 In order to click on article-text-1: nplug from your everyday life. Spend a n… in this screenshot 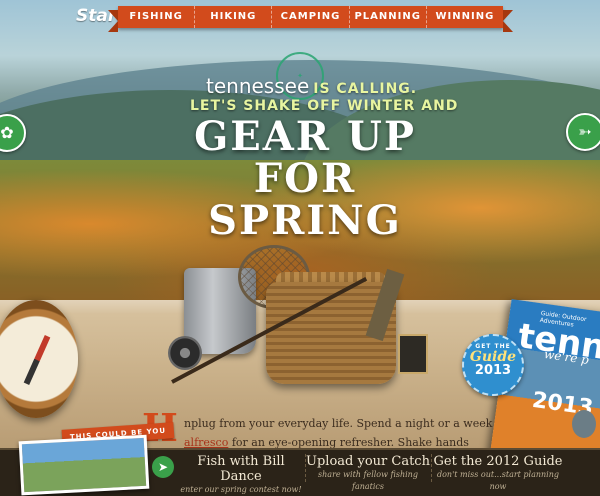, I will do `click(338, 423)`.